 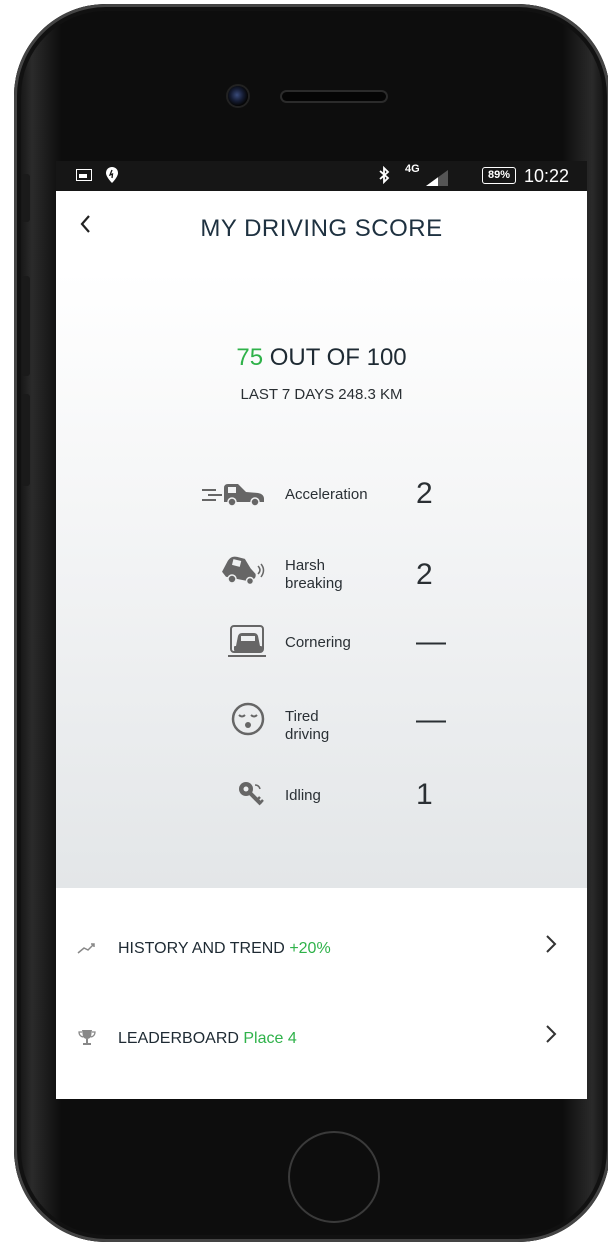 What do you see at coordinates (84, 175) in the screenshot?
I see `gallery-notification-icon` at bounding box center [84, 175].